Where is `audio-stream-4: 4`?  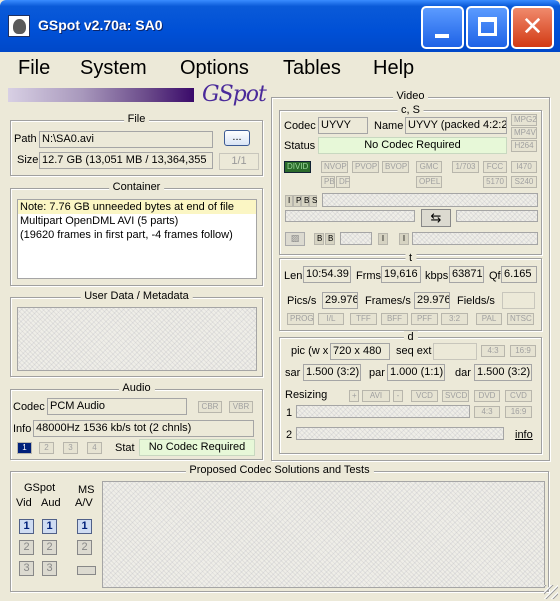 audio-stream-4: 4 is located at coordinates (94, 448).